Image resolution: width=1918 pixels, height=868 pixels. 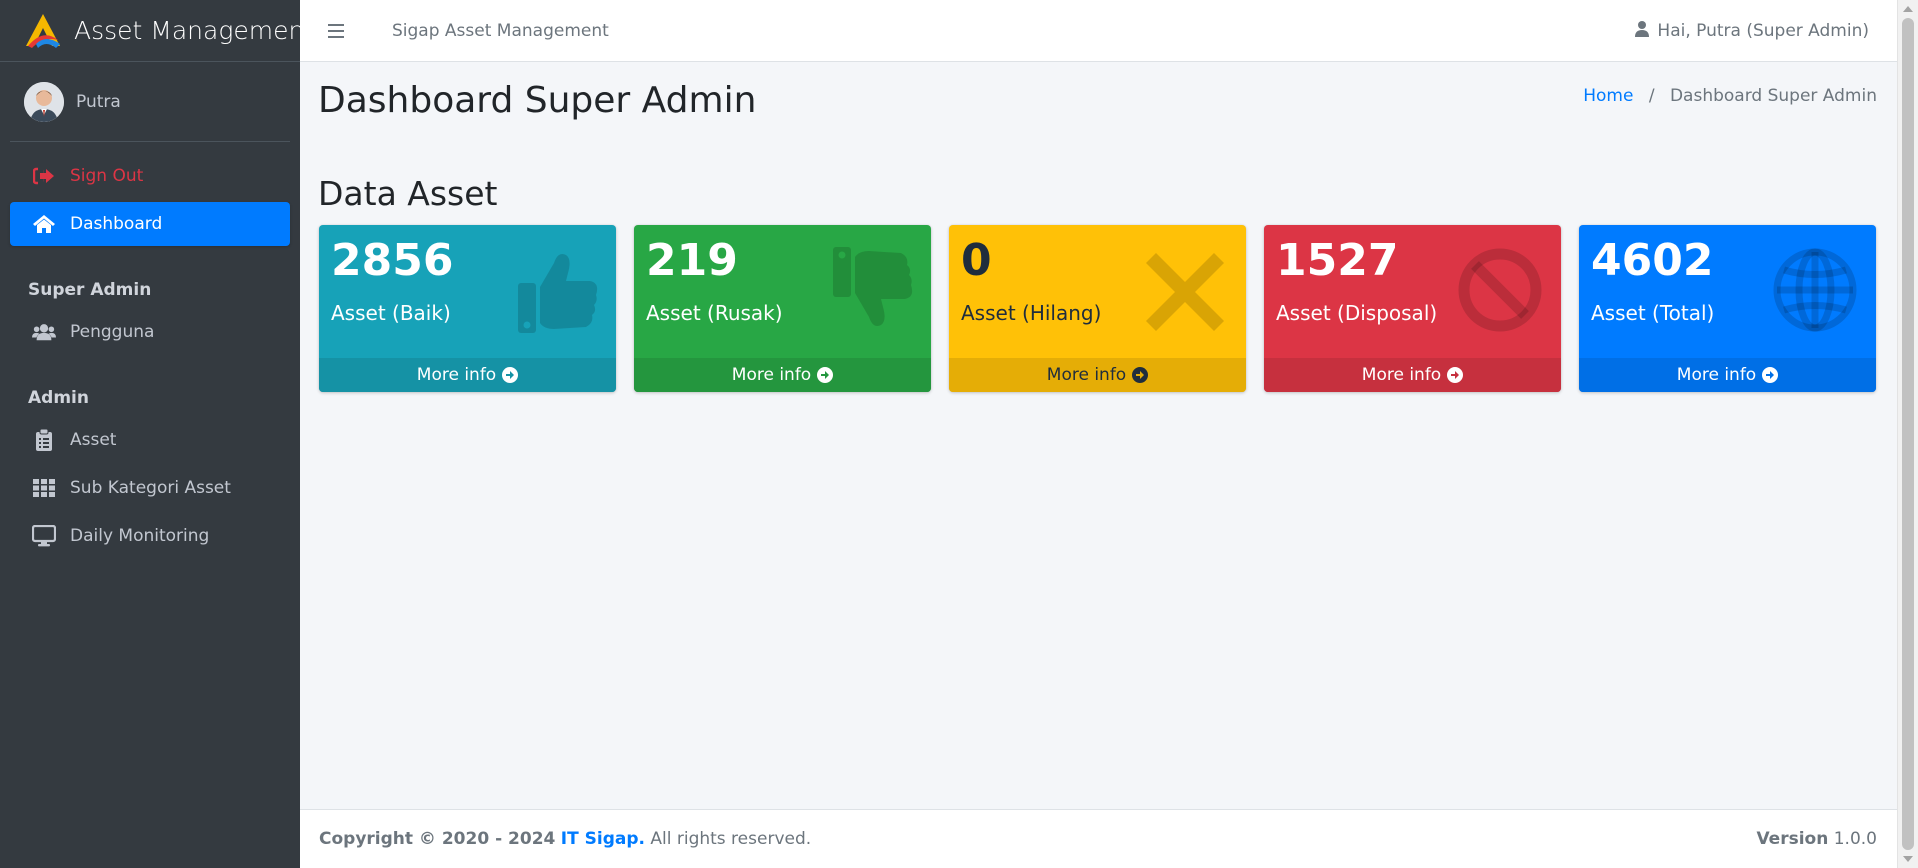 I want to click on sign-out-icon, so click(x=44, y=176).